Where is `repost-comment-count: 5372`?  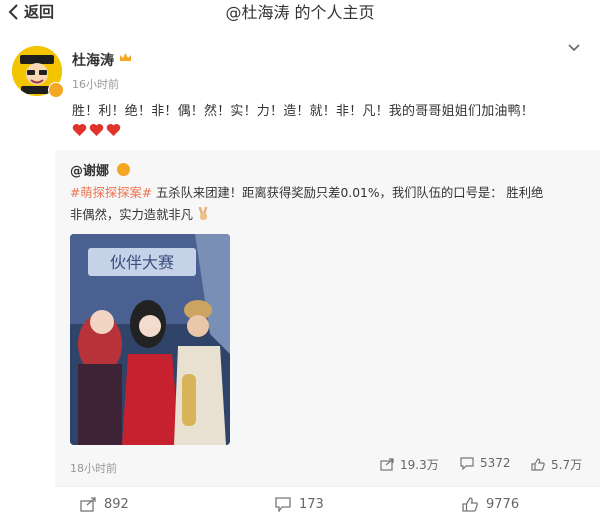 repost-comment-count: 5372 is located at coordinates (495, 463).